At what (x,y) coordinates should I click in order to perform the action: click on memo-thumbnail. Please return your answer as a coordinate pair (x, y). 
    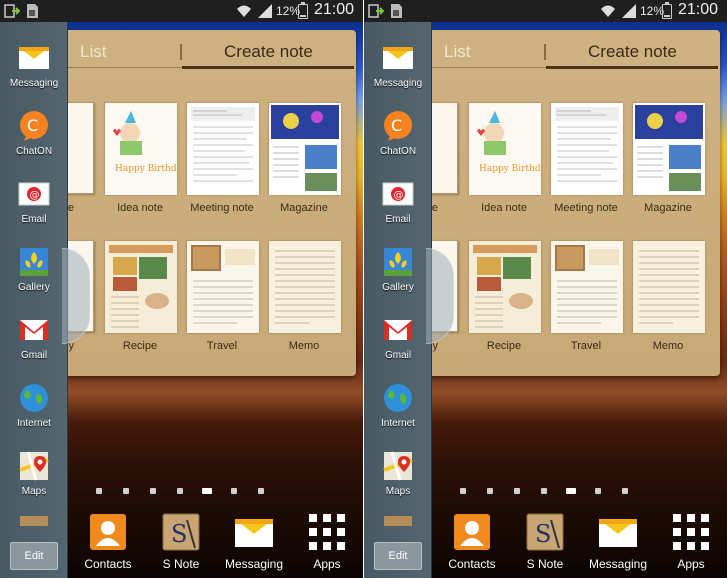
    Looking at the image, I should click on (669, 287).